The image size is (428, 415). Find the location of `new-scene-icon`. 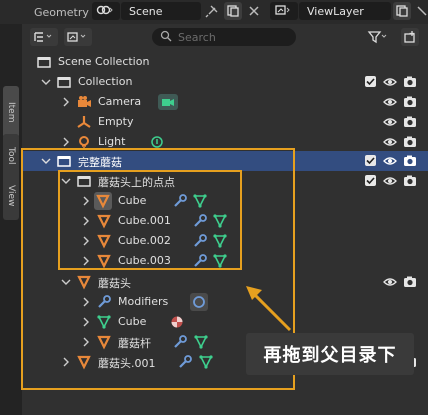

new-scene-icon is located at coordinates (233, 11).